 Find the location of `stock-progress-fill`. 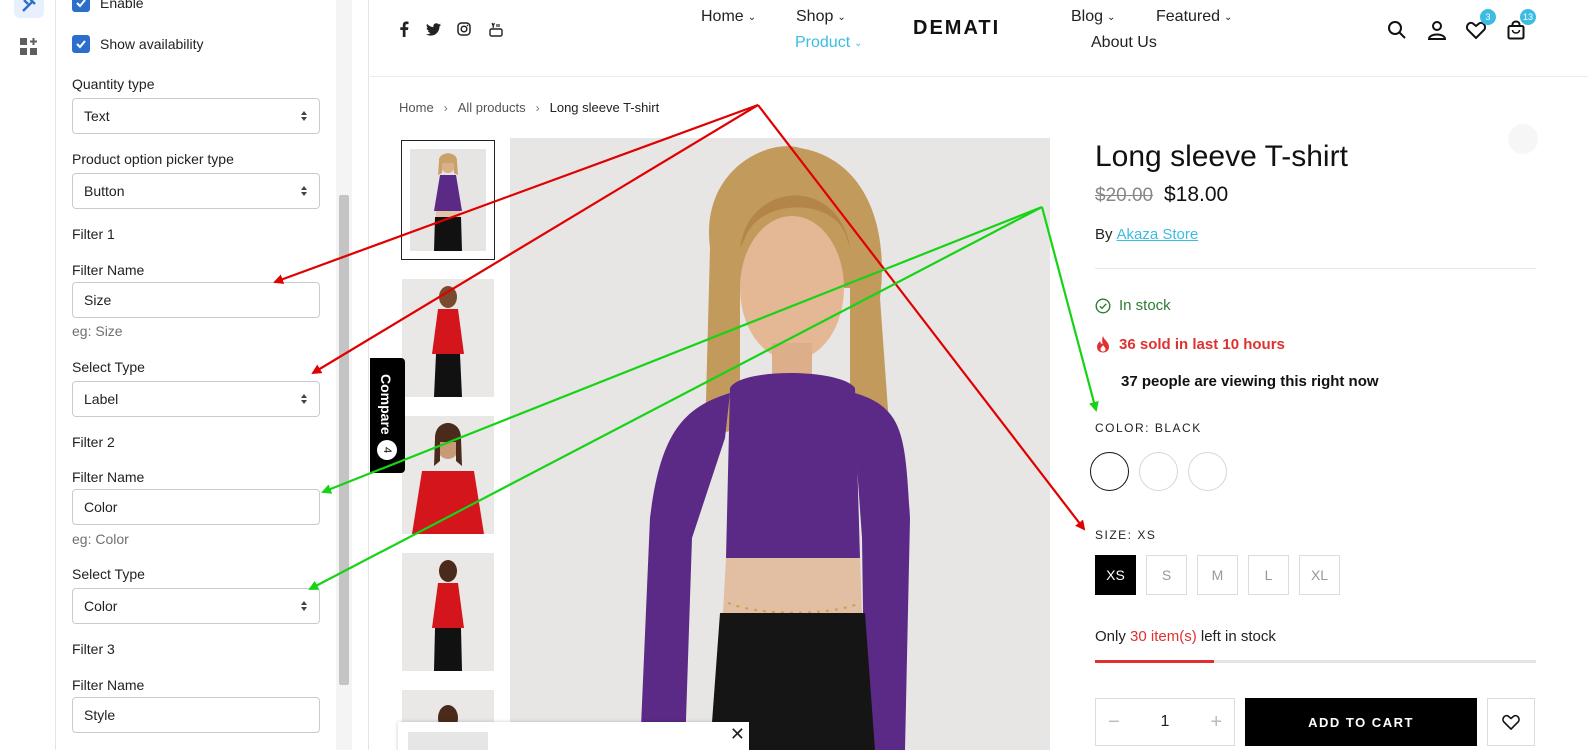

stock-progress-fill is located at coordinates (1155, 661).